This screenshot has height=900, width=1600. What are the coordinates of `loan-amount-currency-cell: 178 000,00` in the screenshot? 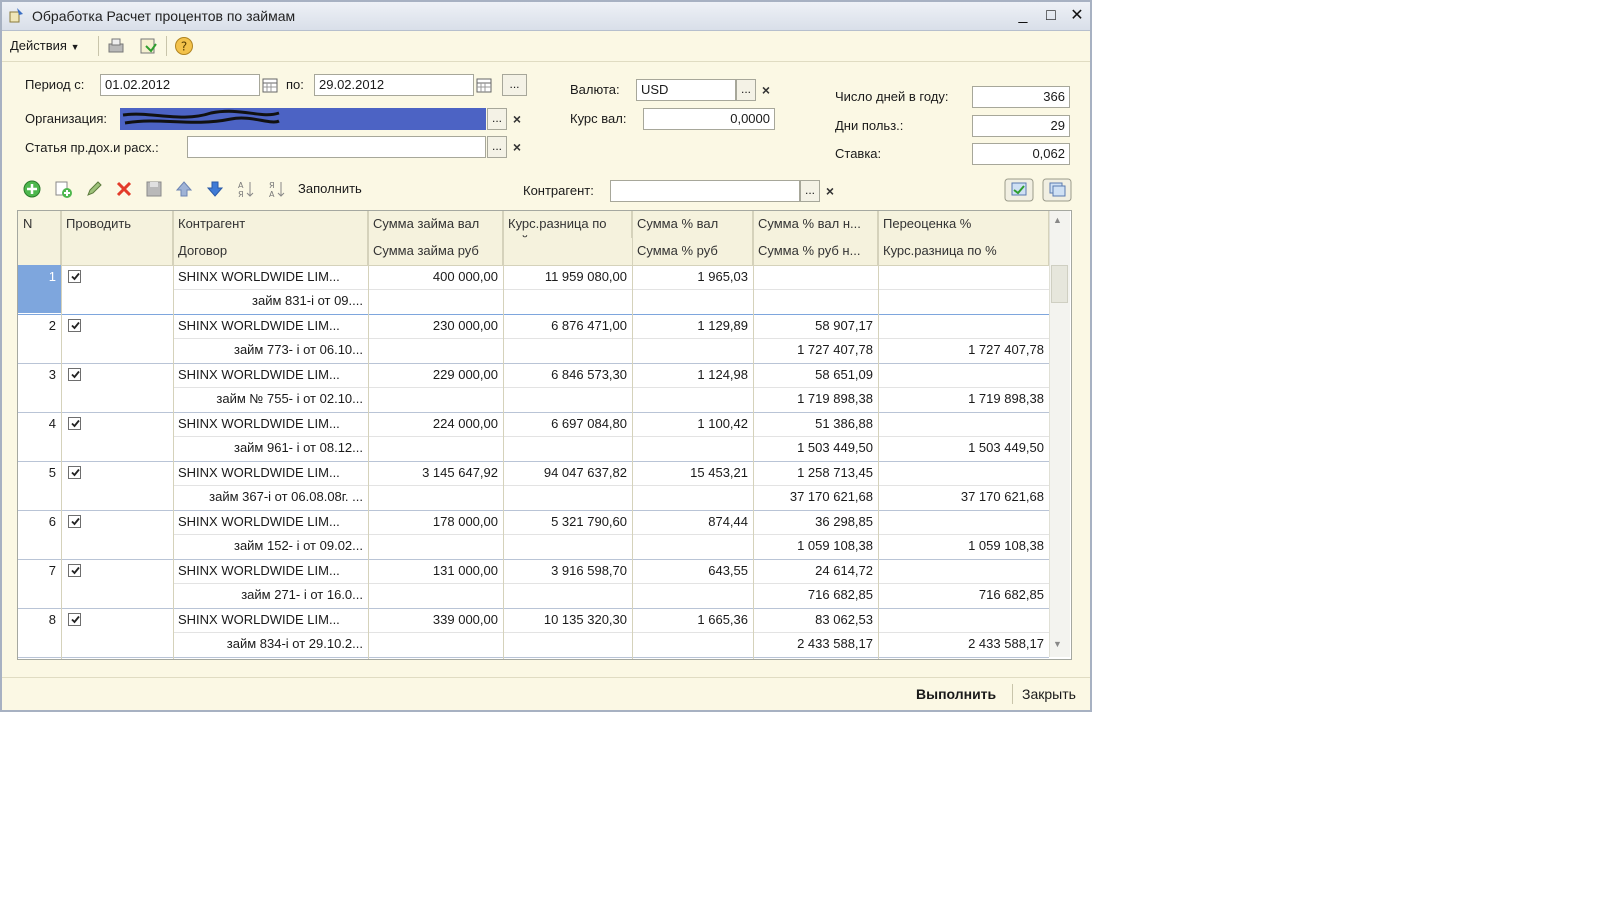 It's located at (435, 522).